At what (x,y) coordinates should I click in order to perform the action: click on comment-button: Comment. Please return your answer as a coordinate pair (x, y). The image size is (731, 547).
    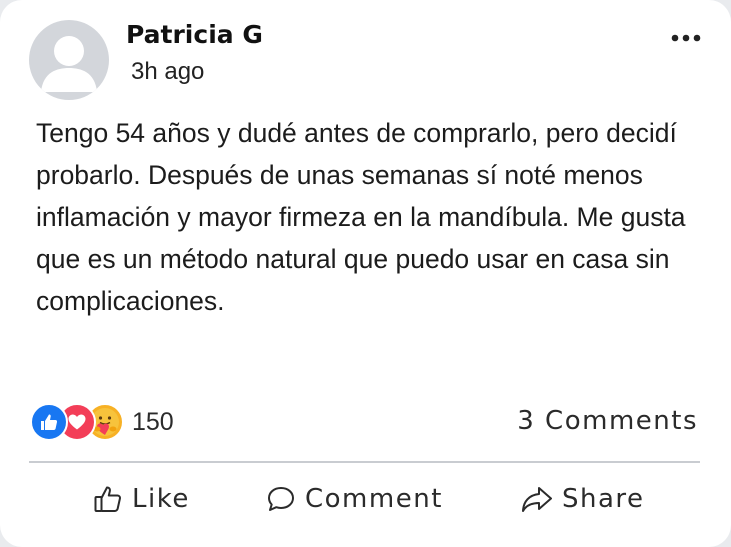
    Looking at the image, I should click on (354, 499).